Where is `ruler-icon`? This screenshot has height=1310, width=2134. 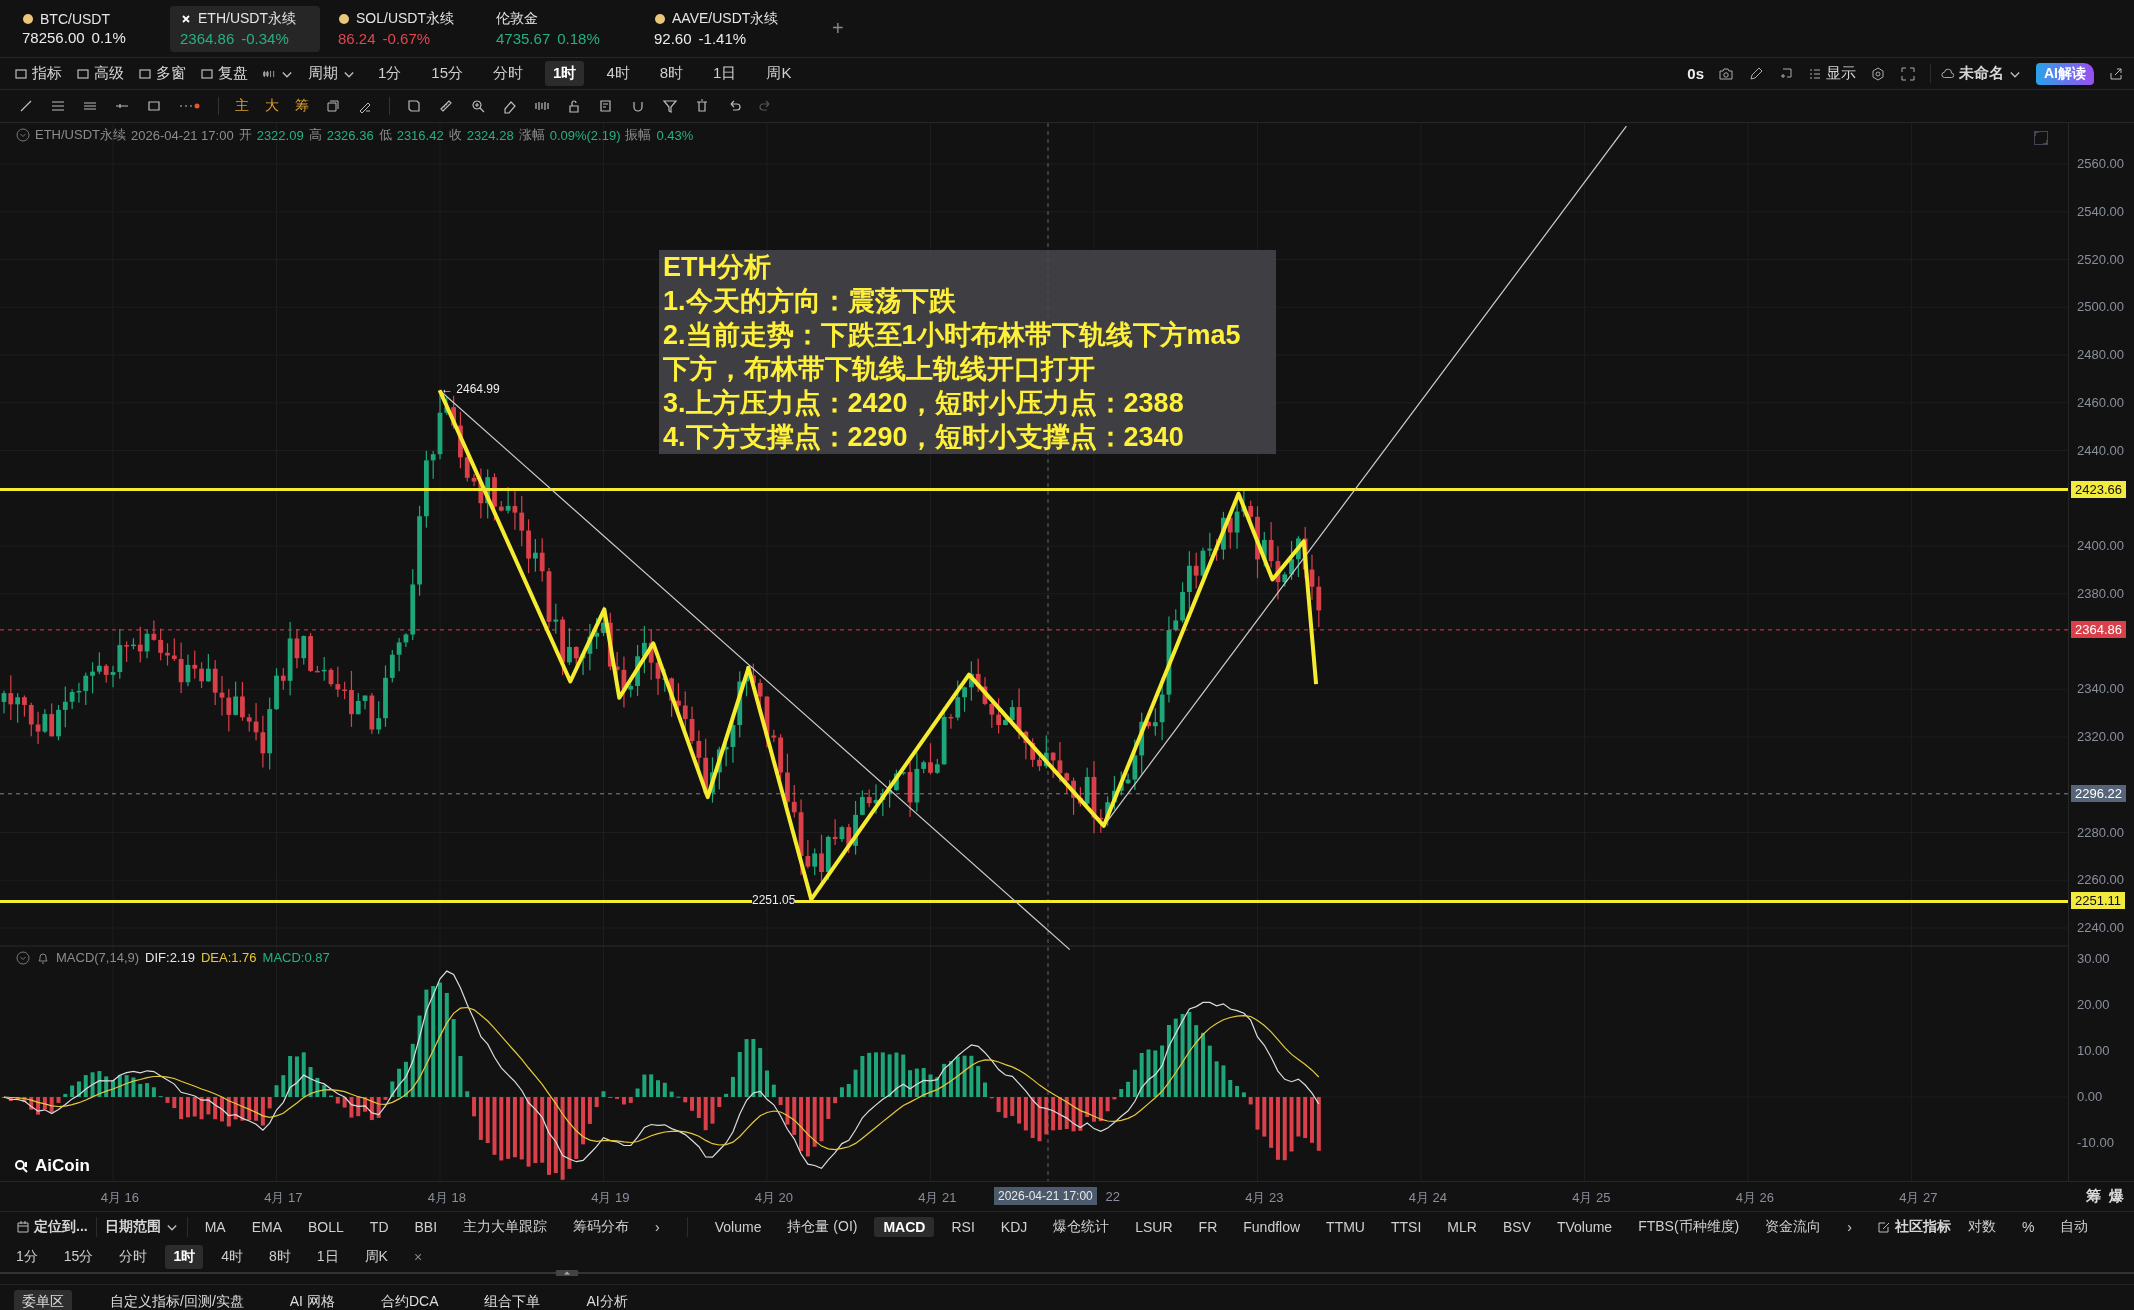
ruler-icon is located at coordinates (446, 106).